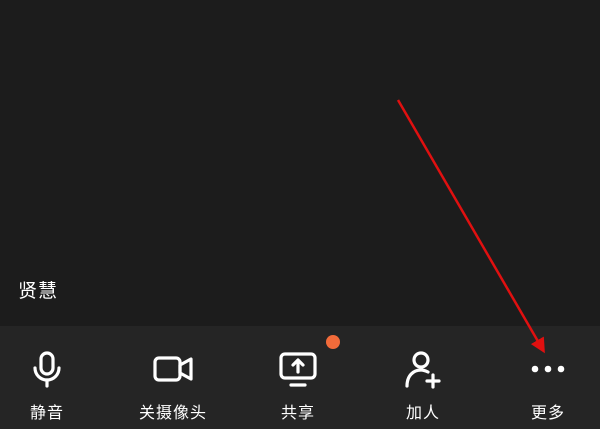  I want to click on share-button: 共享, so click(298, 377).